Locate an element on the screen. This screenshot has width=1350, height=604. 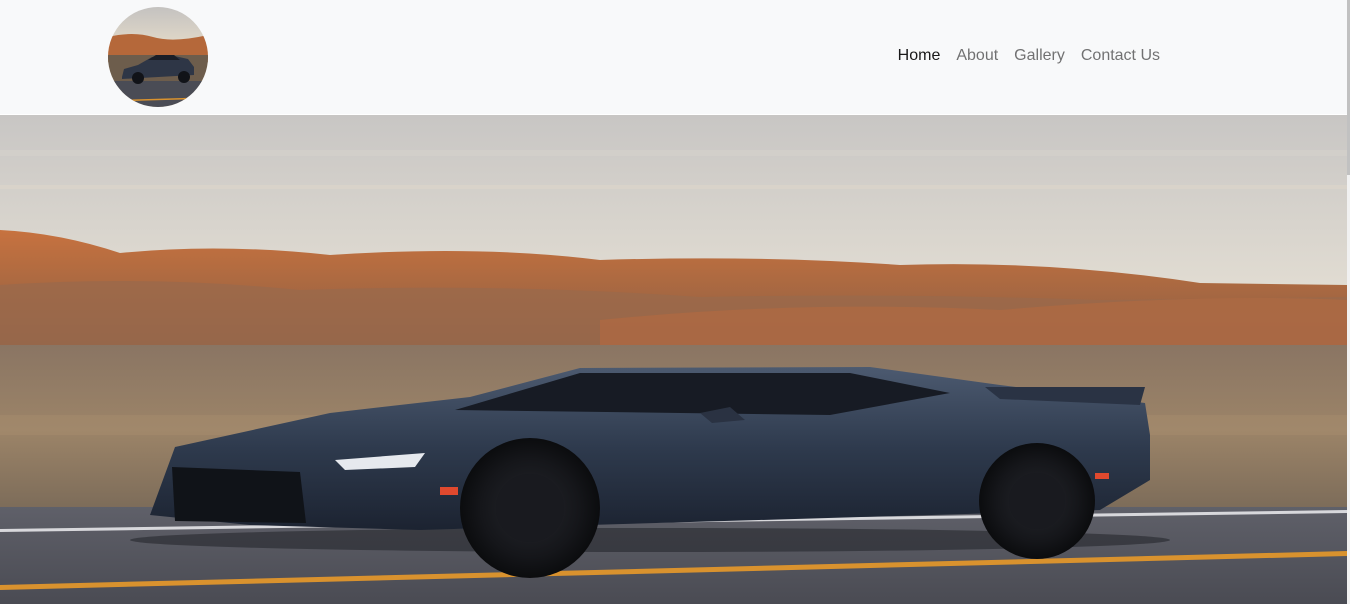
nav-link-contact-us: Contact Us is located at coordinates (1120, 55).